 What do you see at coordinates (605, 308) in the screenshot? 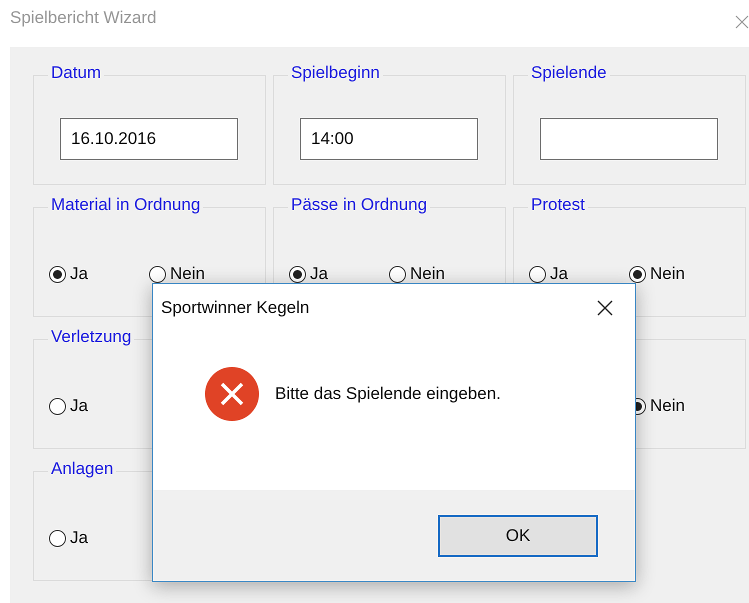
I see `close-icon` at bounding box center [605, 308].